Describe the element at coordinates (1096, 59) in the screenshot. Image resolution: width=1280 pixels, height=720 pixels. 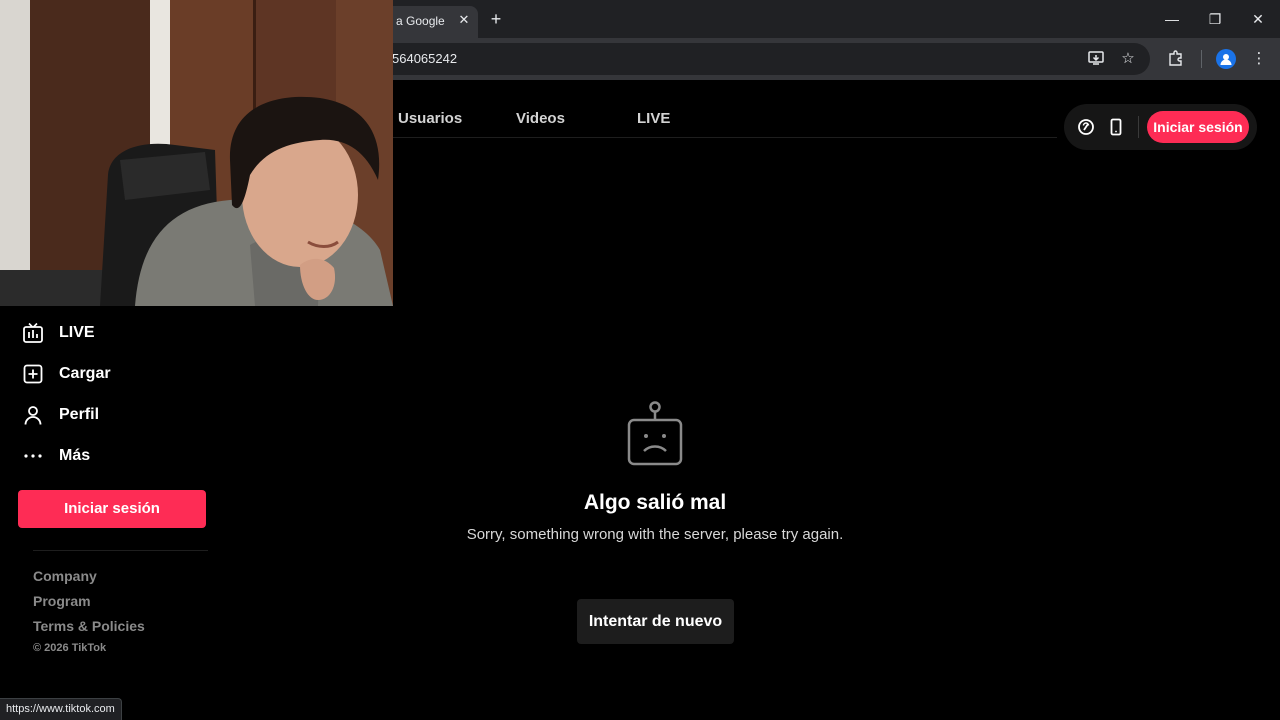
I see `install-app-icon` at that location.